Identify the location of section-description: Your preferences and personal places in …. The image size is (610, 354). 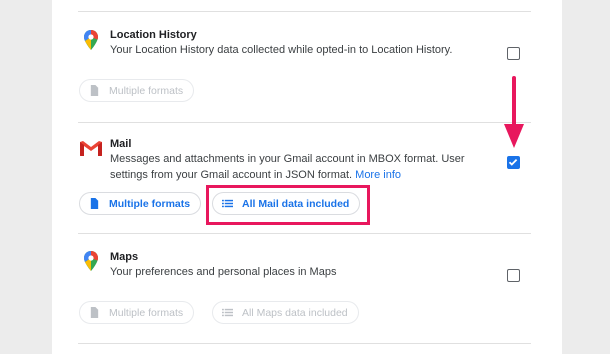
(223, 272).